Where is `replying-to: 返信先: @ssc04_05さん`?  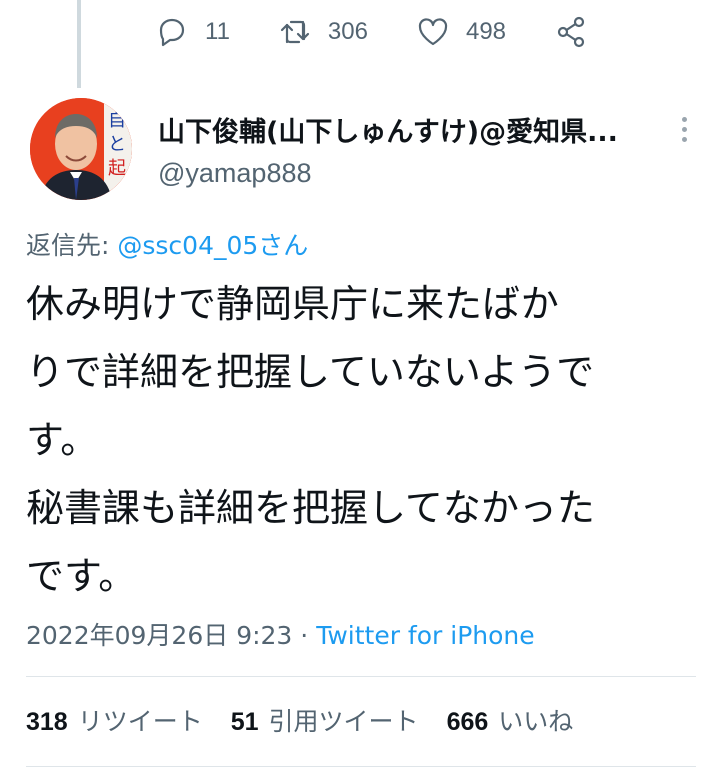
replying-to: 返信先: @ssc04_05さん is located at coordinates (167, 244).